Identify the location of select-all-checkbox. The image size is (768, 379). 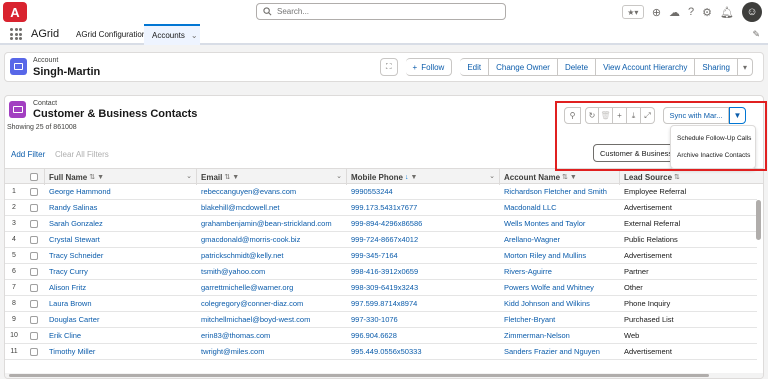
(33, 177).